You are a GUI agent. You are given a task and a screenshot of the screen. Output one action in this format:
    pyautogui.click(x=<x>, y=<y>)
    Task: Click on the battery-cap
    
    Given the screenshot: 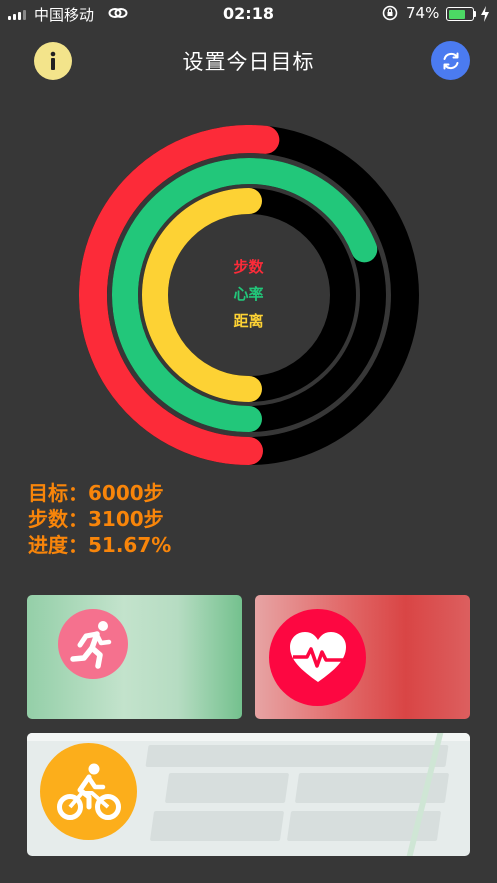 What is the action you would take?
    pyautogui.click(x=475, y=14)
    